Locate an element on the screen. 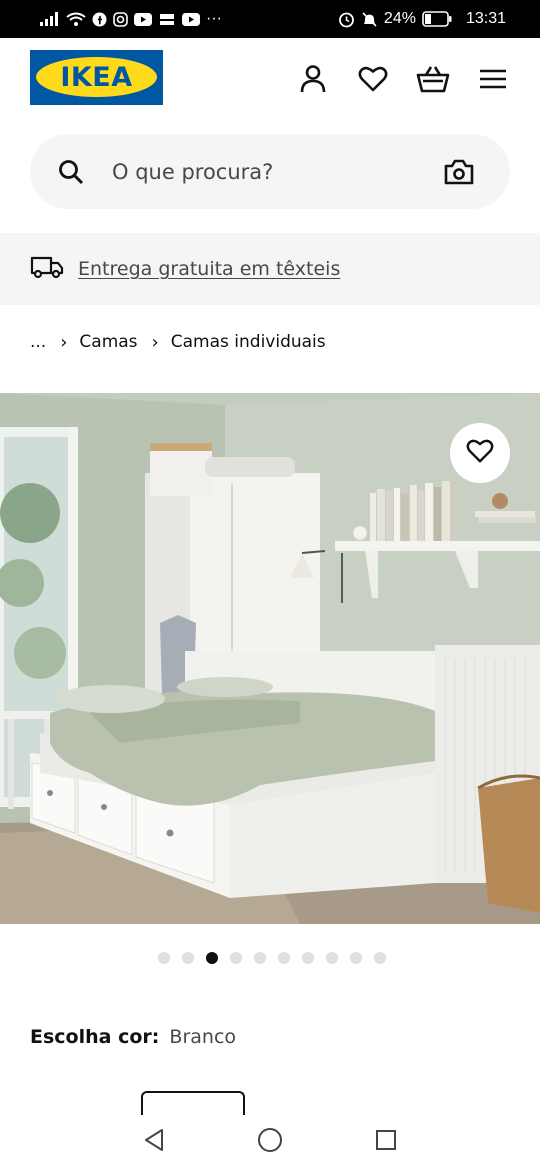 This screenshot has width=540, height=1170. youtube-icon is located at coordinates (143, 19).